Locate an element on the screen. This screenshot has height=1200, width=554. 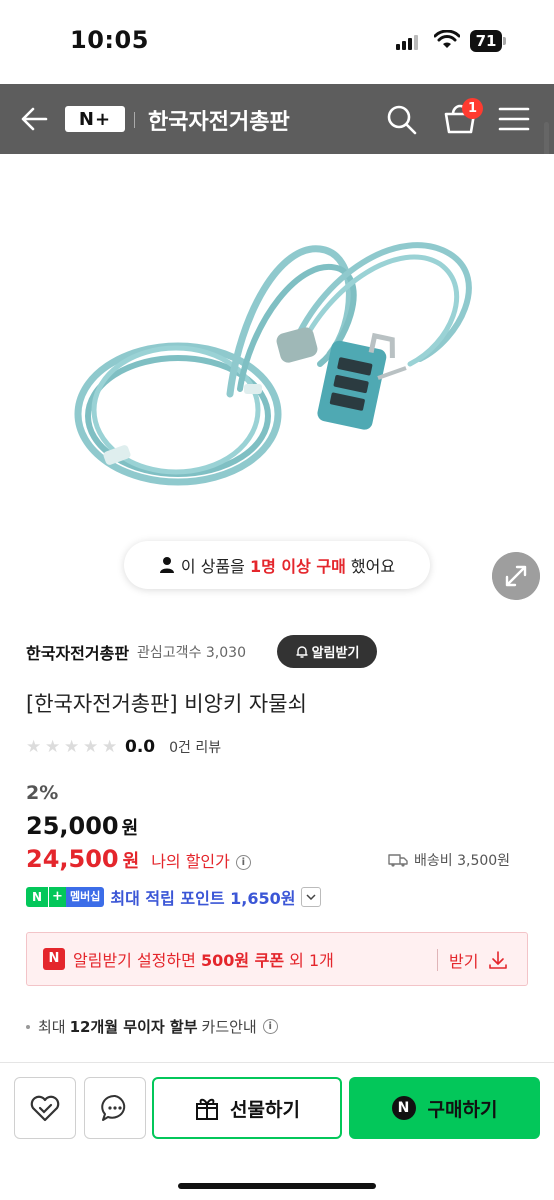
bell-icon is located at coordinates (301, 651).